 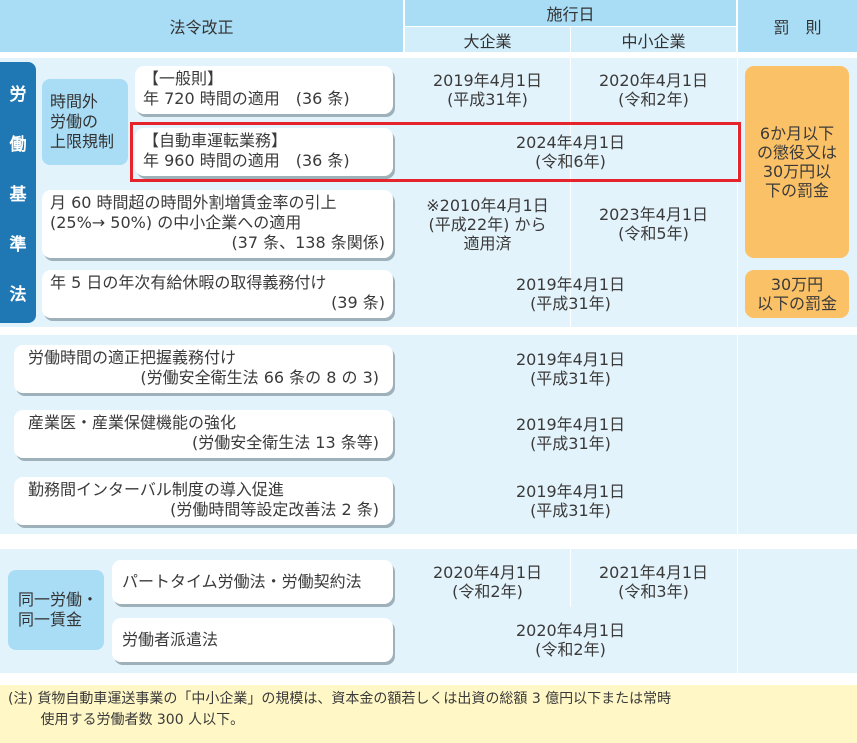 I want to click on penalty-line: の懲役又は, so click(x=796, y=152).